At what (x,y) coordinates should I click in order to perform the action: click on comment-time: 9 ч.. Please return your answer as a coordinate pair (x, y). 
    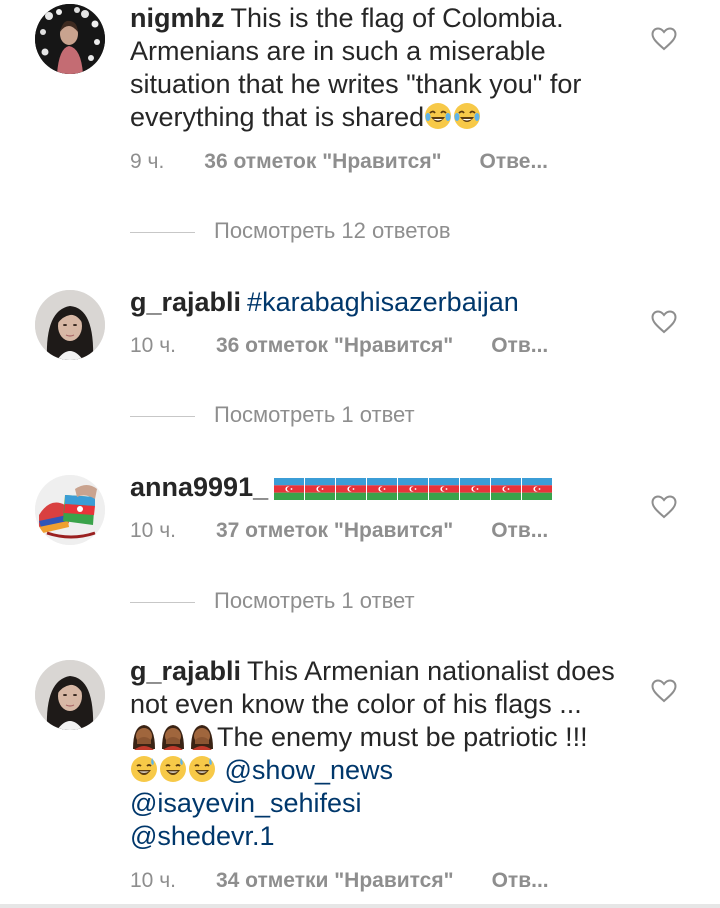
    Looking at the image, I should click on (147, 161).